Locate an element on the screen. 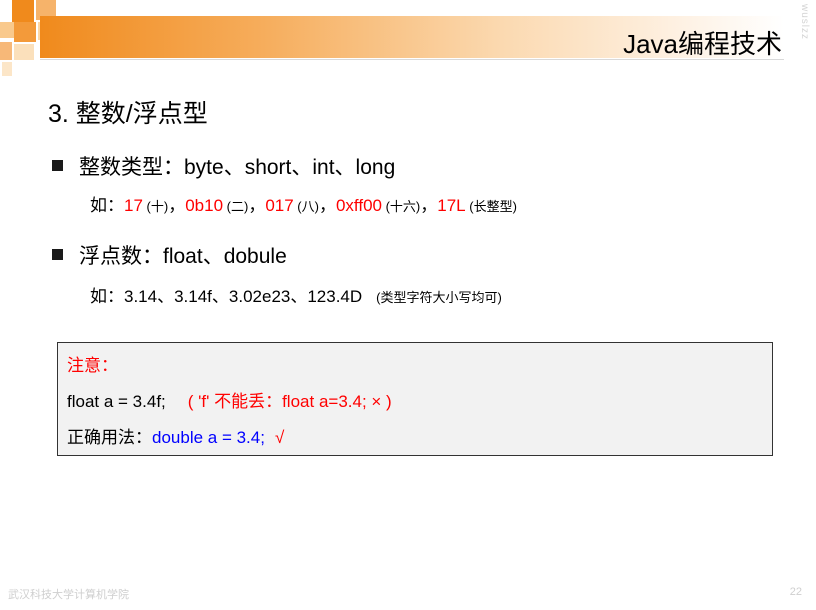 Image resolution: width=816 pixels, height=610 pixels. check-mark-icon: √ is located at coordinates (279, 437).